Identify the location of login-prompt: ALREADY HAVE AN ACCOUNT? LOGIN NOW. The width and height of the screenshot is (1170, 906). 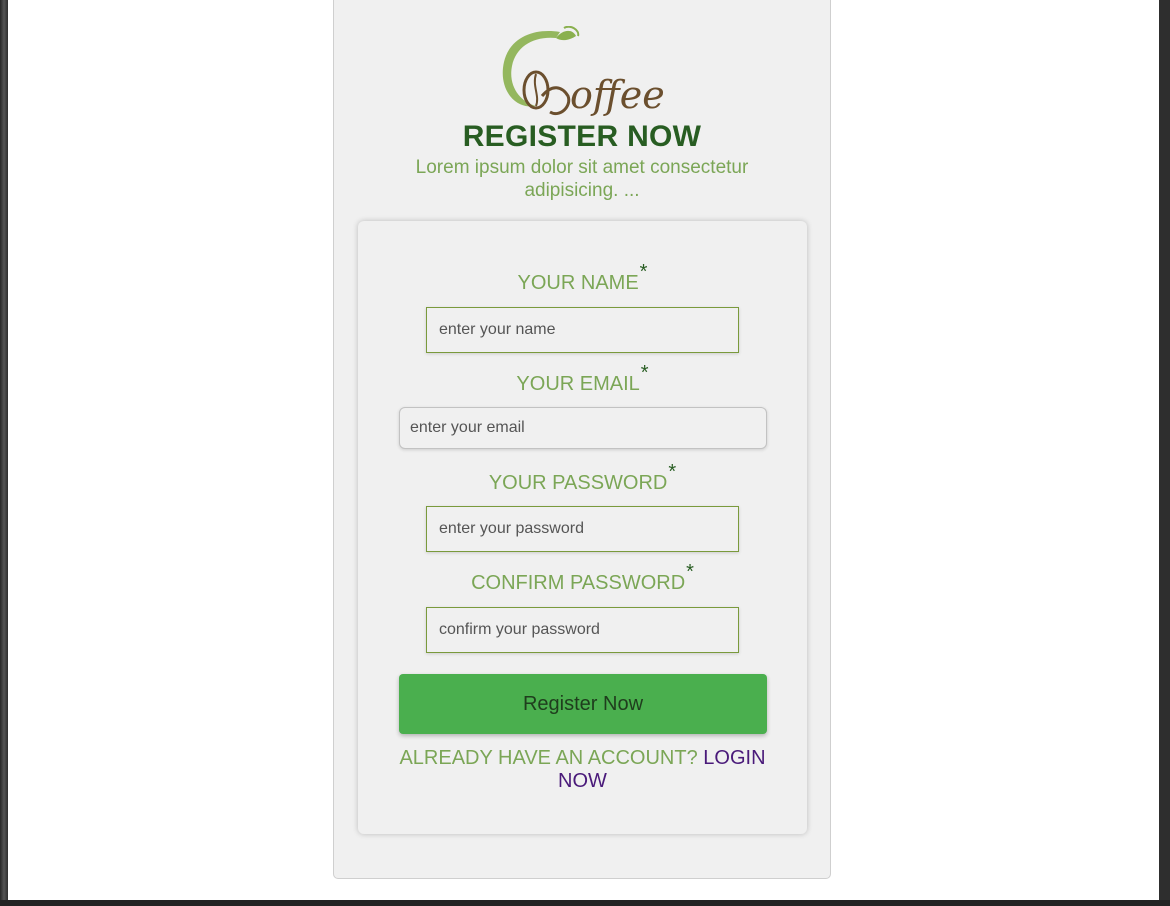
(582, 770).